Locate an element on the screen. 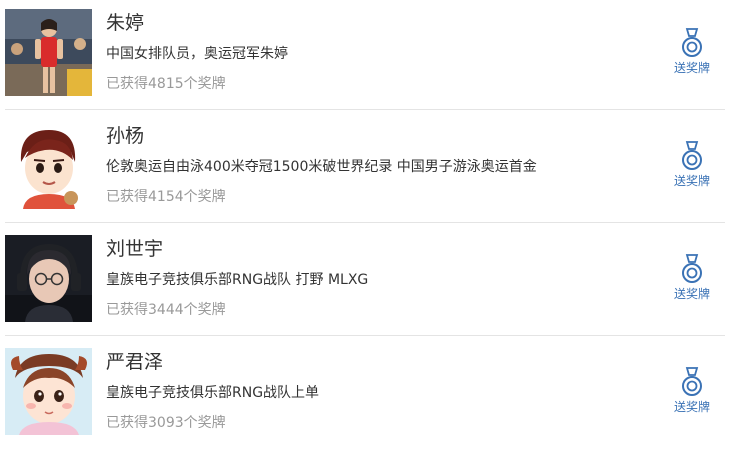  medal-count: 已获得4154个奖牌 is located at coordinates (166, 197).